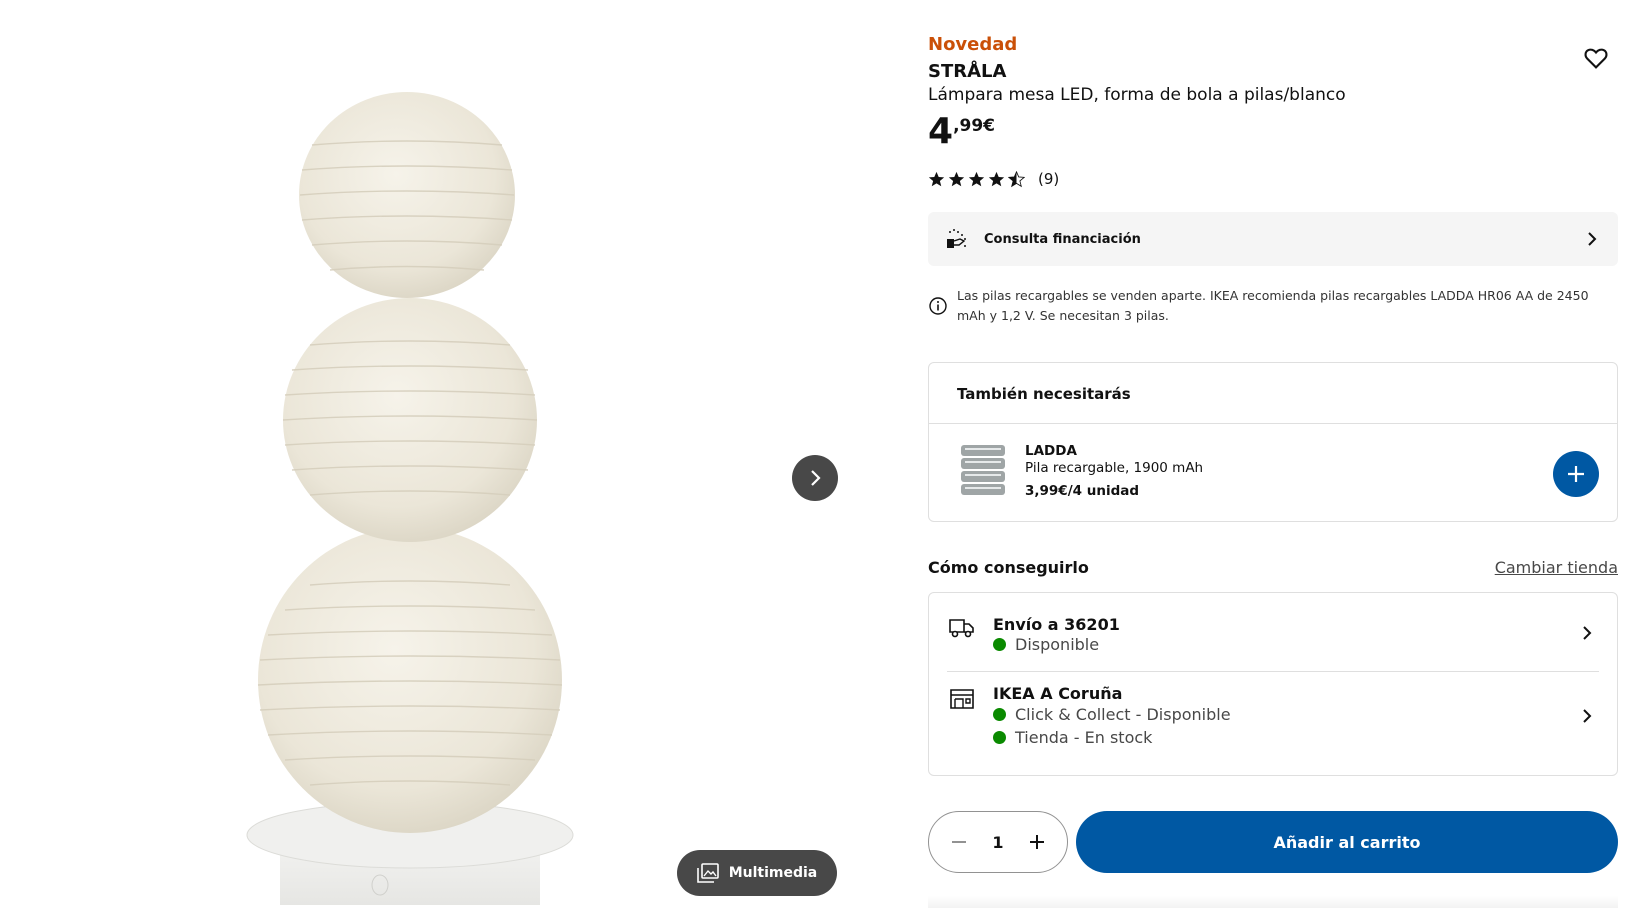 This screenshot has width=1644, height=908. Describe the element at coordinates (983, 471) in the screenshot. I see `battery-product-image` at that location.